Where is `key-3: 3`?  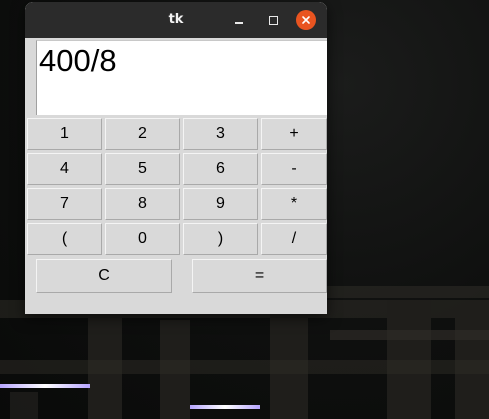 key-3: 3 is located at coordinates (220, 134).